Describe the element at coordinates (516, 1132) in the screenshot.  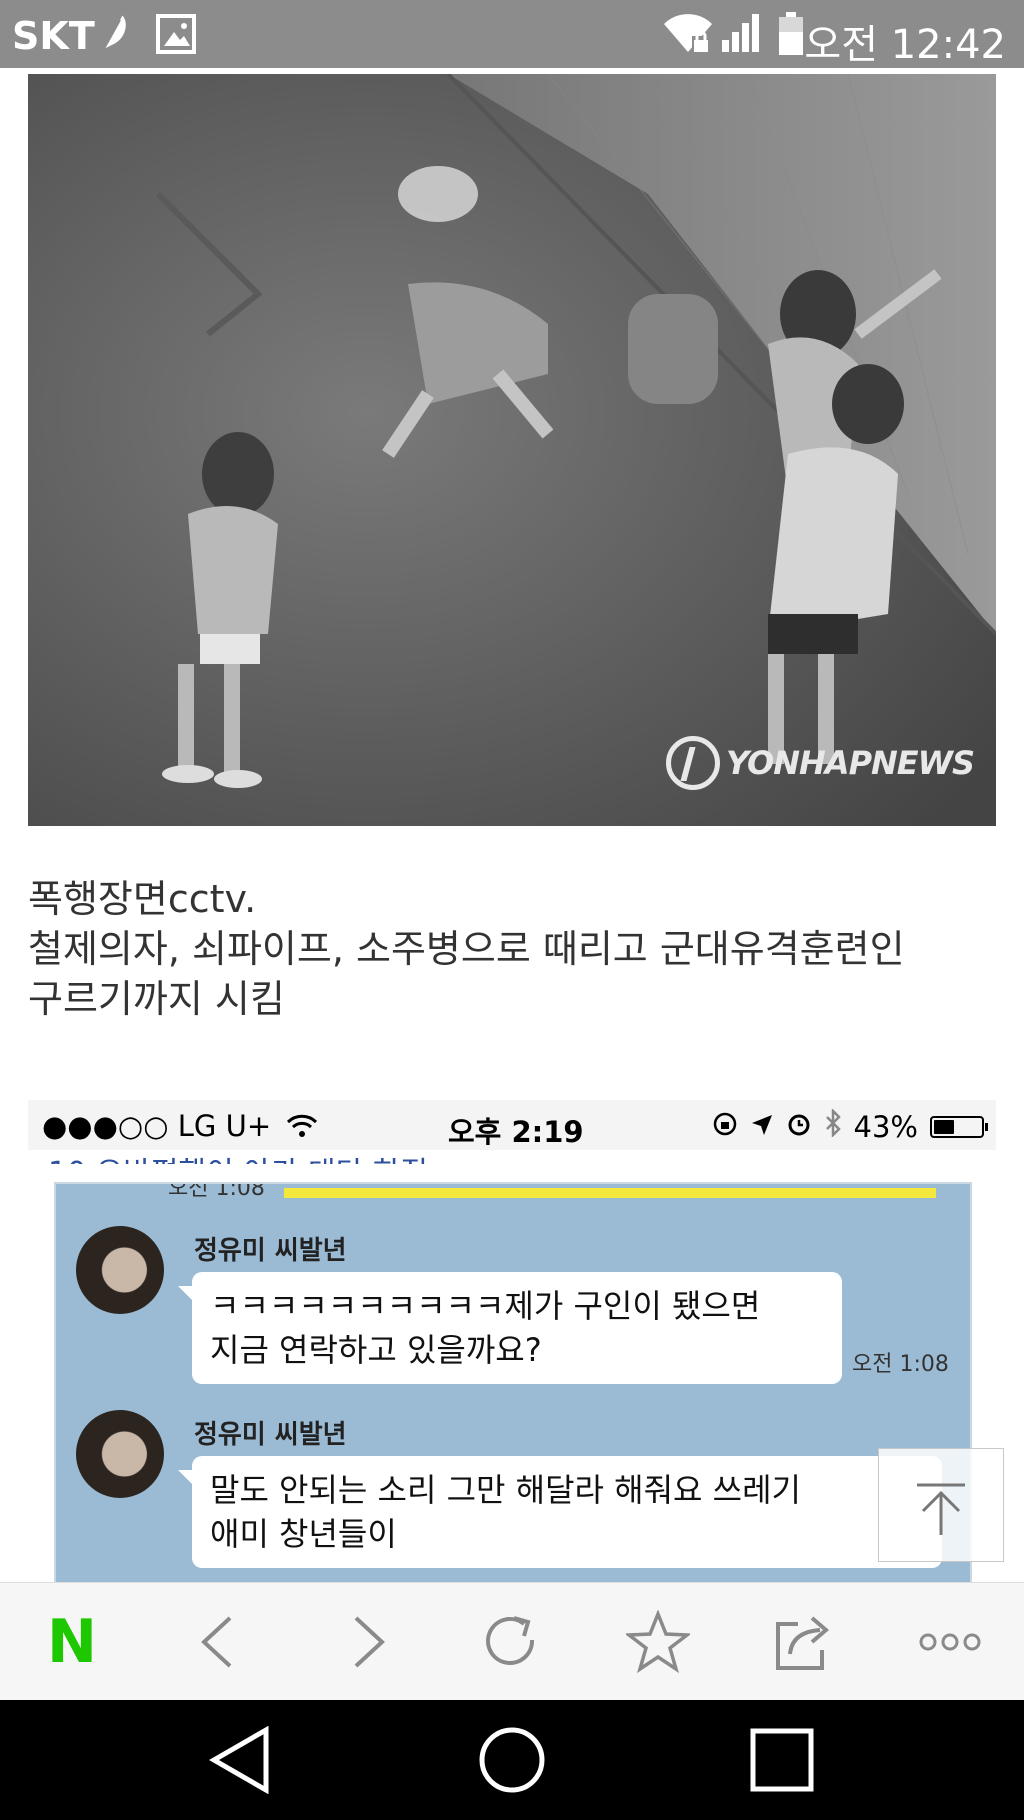
I see `ios-time: 오후 2:19` at that location.